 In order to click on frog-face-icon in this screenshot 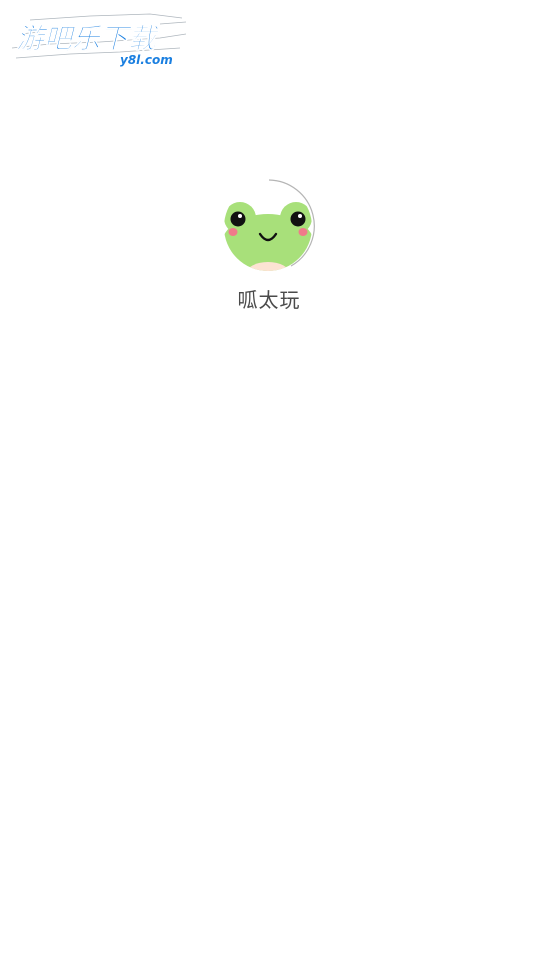, I will do `click(268, 227)`.